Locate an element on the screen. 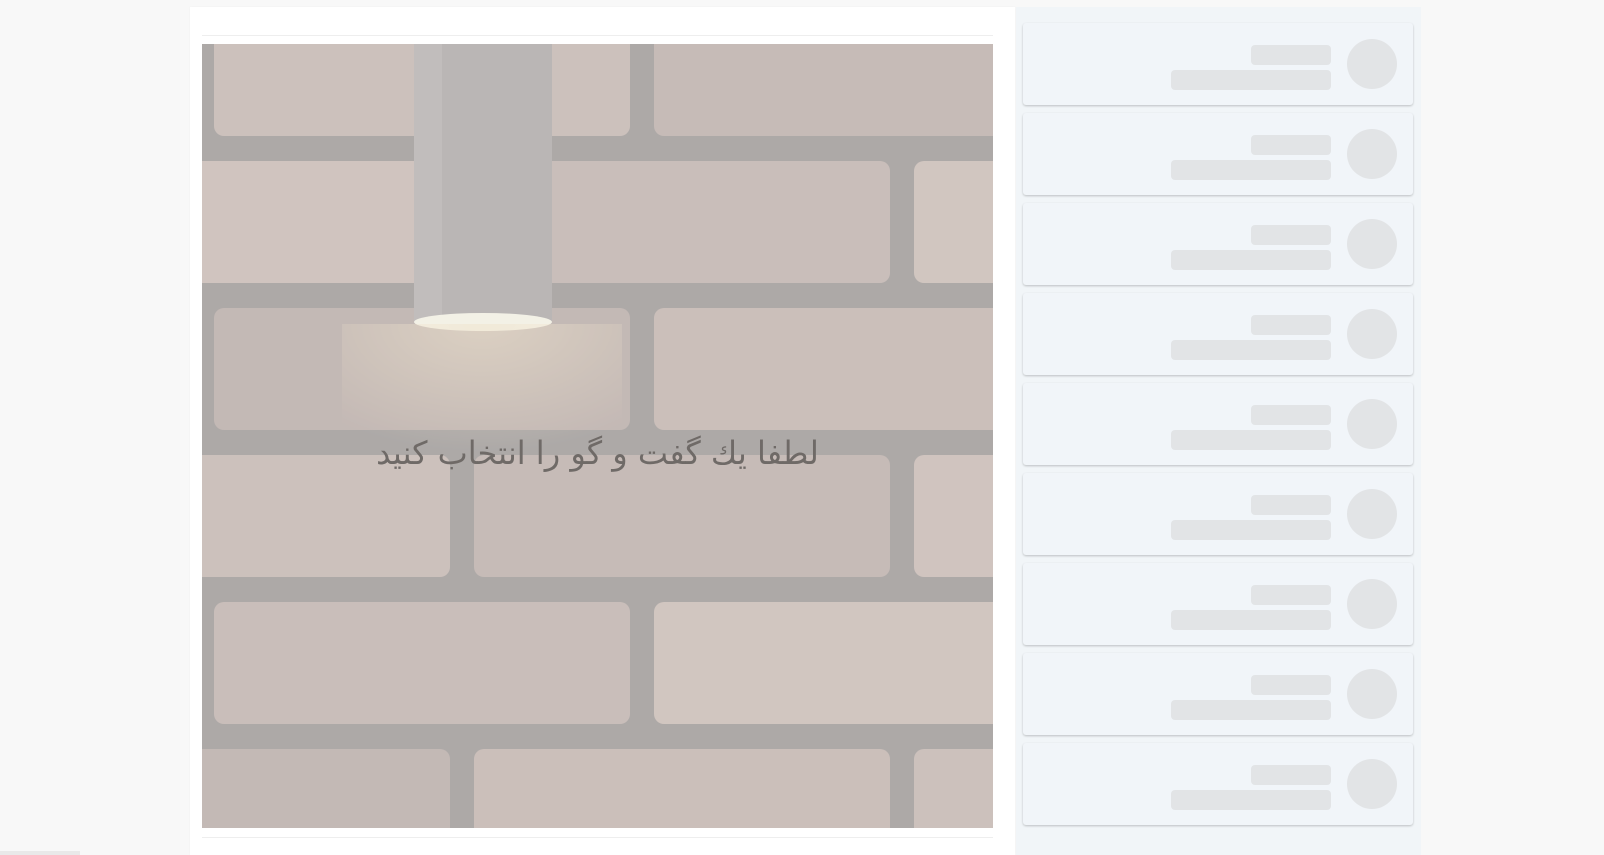 The height and width of the screenshot is (855, 1604). select-conversation-message: لطفا یك گفت و گو را انتخاب كنید is located at coordinates (597, 453).